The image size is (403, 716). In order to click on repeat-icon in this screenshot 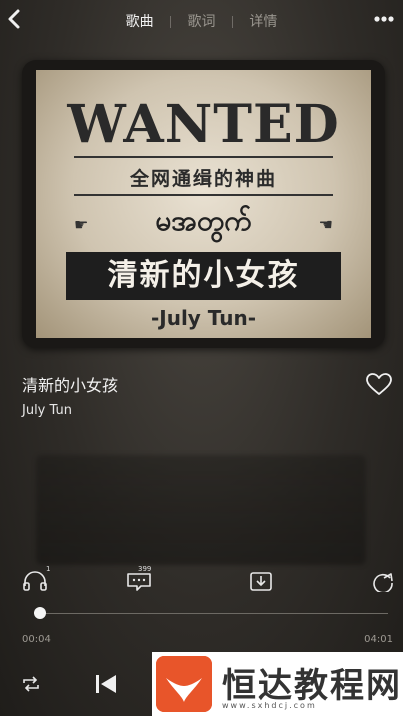, I will do `click(31, 684)`.